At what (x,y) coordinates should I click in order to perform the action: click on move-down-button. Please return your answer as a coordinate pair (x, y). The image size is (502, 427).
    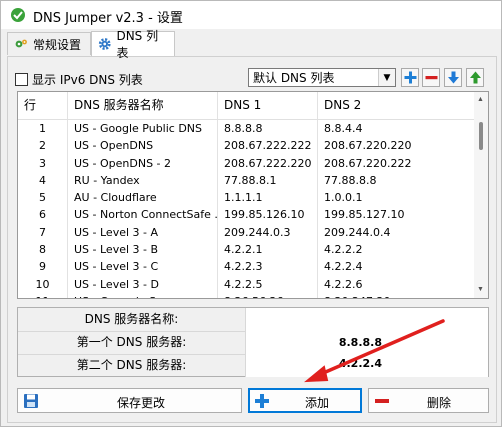
    Looking at the image, I should click on (453, 77).